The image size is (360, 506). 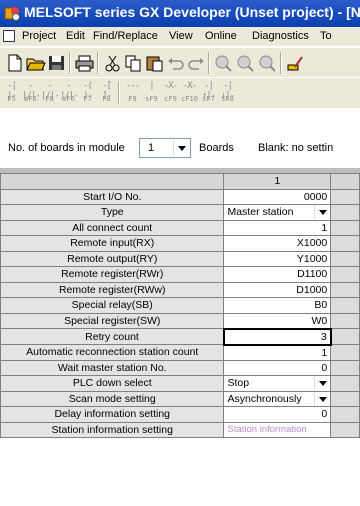 What do you see at coordinates (227, 93) in the screenshot?
I see `ladder-key-sf8: -|↓|- sF8` at bounding box center [227, 93].